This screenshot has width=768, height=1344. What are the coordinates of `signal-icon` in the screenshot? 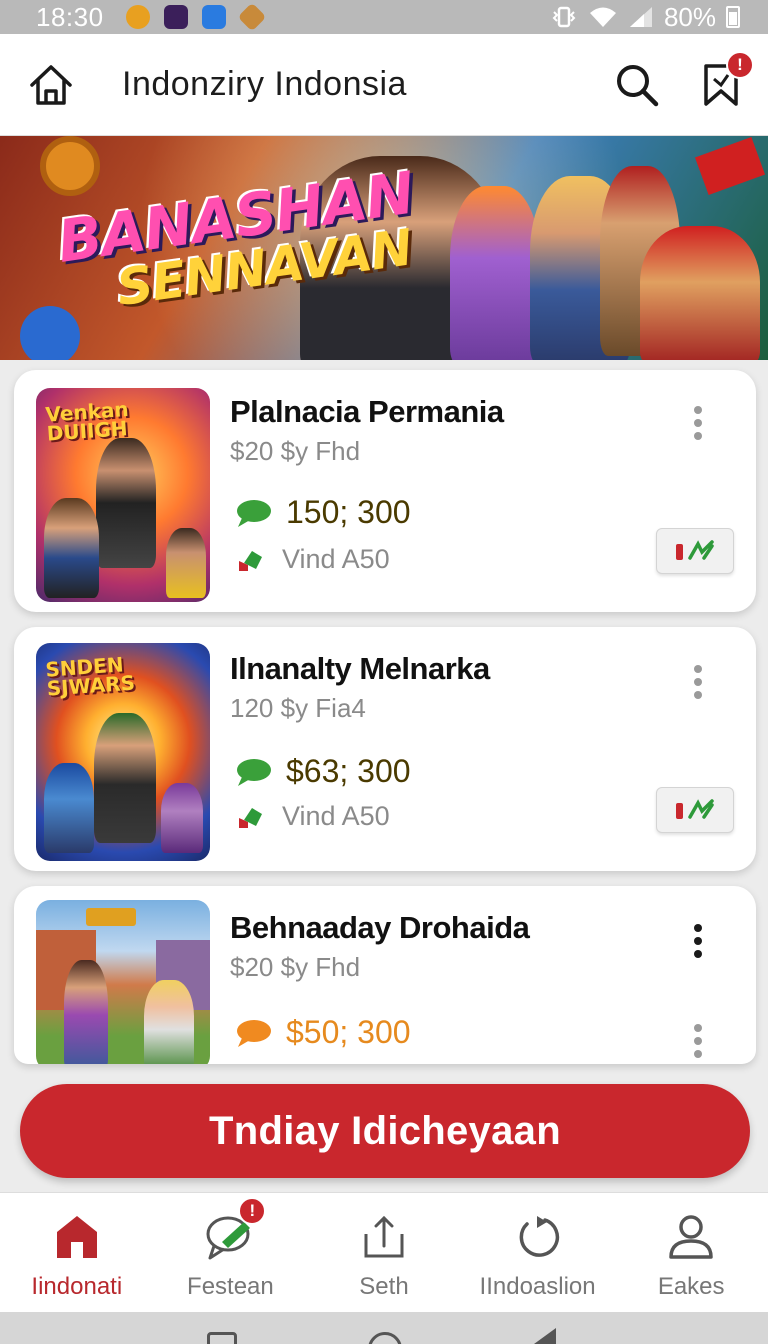 It's located at (640, 17).